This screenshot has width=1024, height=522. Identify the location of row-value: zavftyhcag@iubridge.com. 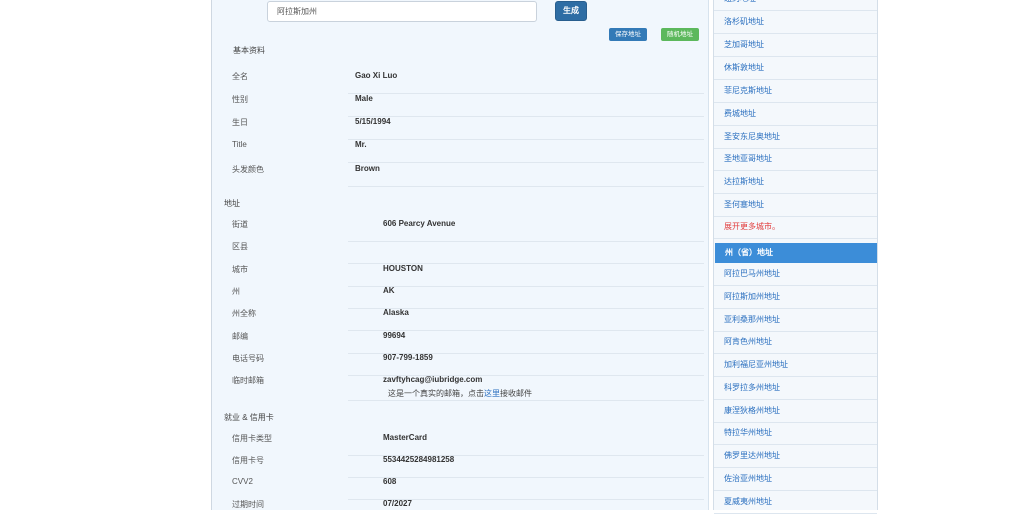
(433, 379).